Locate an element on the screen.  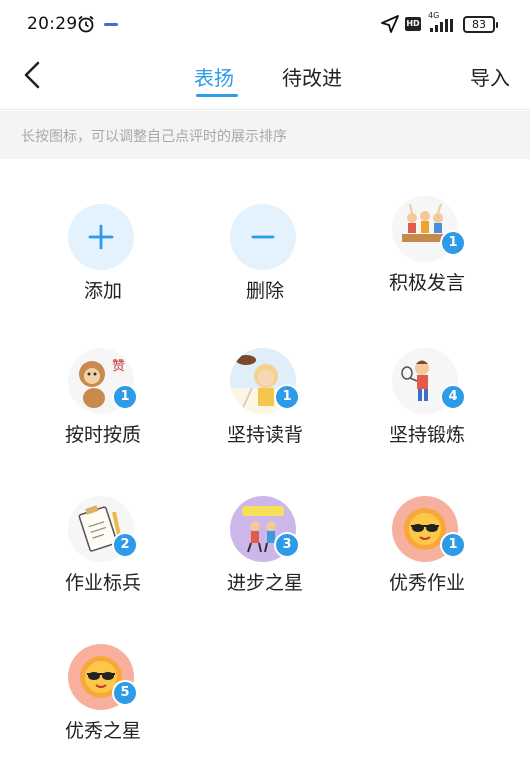
item-label: 积极发言 is located at coordinates (426, 283).